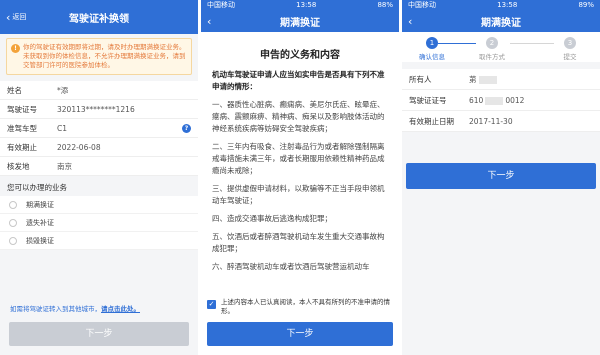 Image resolution: width=600 pixels, height=355 pixels. I want to click on info-row-license-number: 驾驶证证号 610 0012, so click(501, 100).